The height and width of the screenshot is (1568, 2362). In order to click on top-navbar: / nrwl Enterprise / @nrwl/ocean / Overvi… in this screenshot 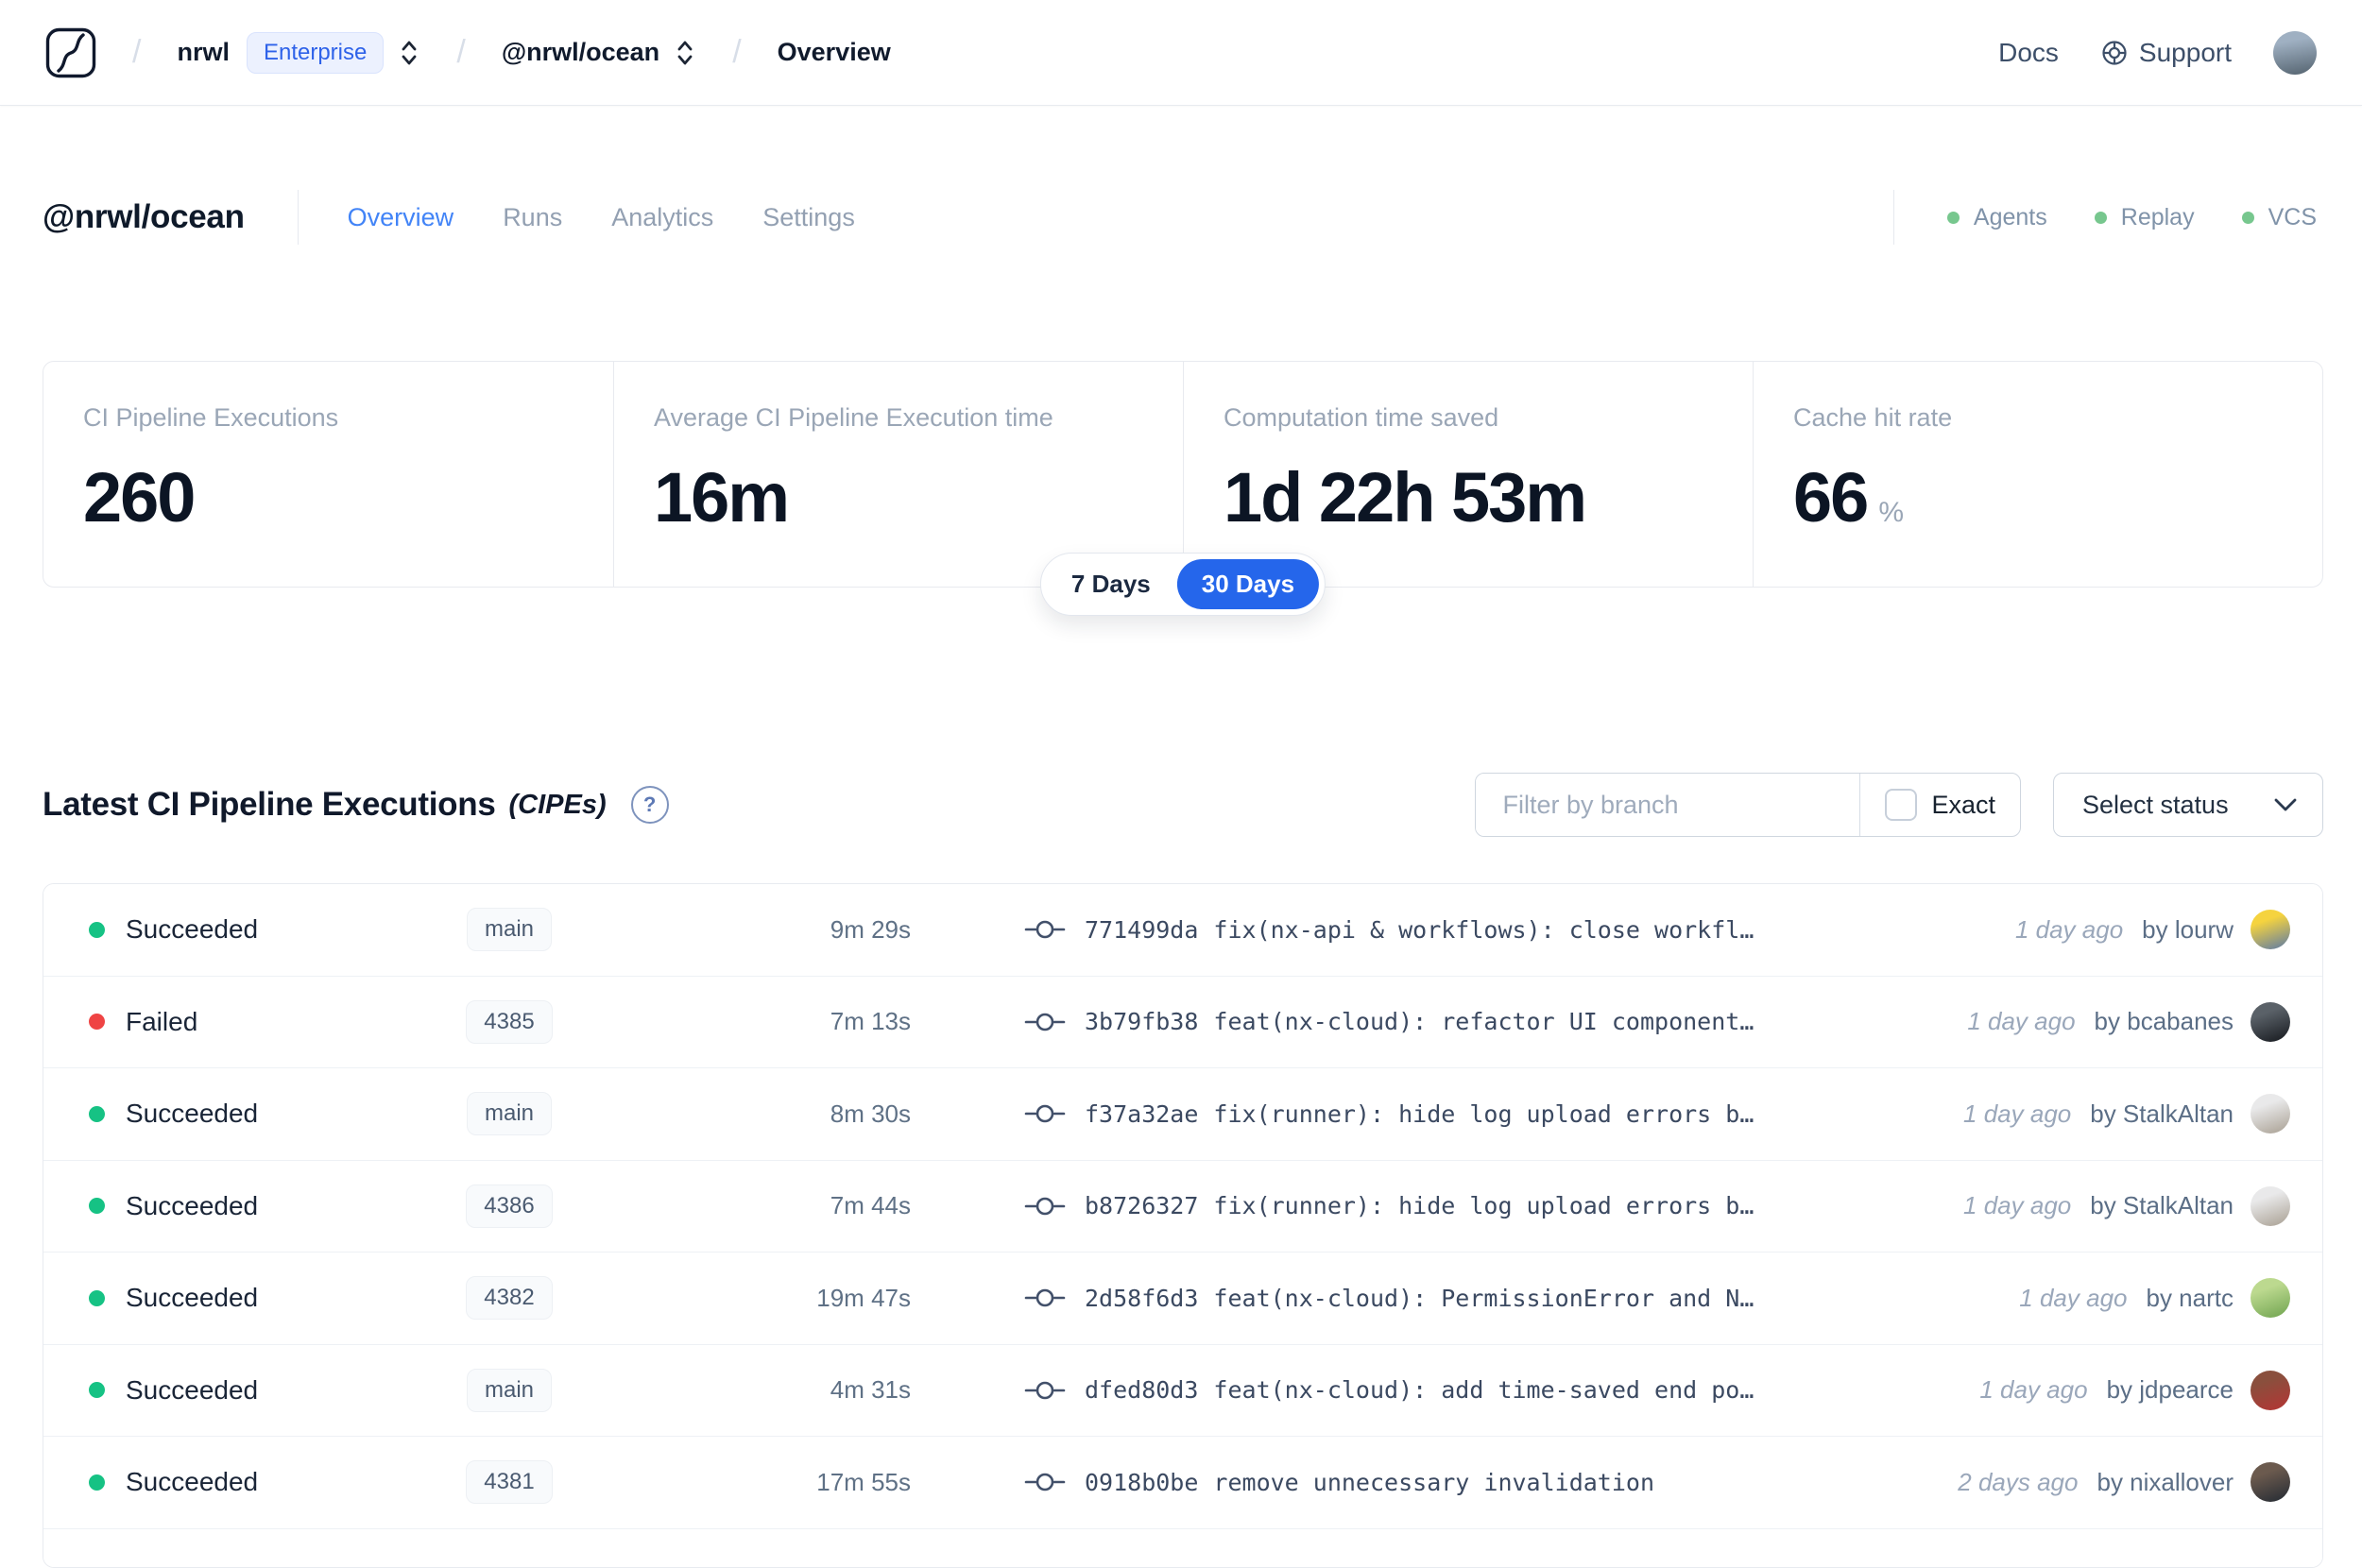, I will do `click(1181, 53)`.